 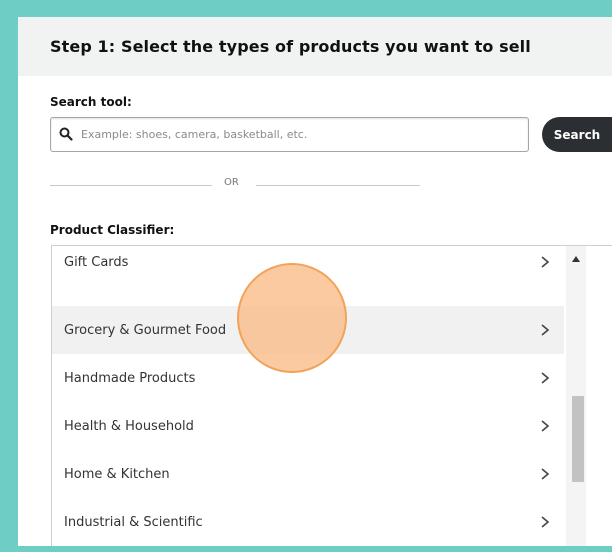 I want to click on list-item-home-kitchen: Home & Kitchen, so click(x=308, y=474).